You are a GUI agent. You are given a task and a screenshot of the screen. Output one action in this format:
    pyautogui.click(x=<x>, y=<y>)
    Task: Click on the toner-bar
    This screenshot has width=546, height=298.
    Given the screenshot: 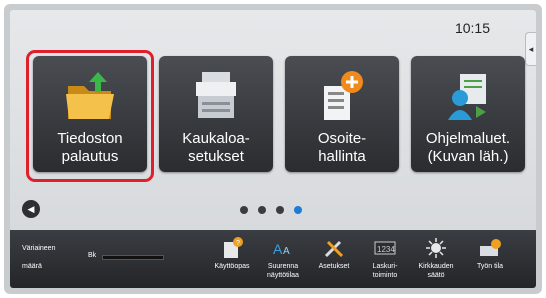 What is the action you would take?
    pyautogui.click(x=133, y=257)
    